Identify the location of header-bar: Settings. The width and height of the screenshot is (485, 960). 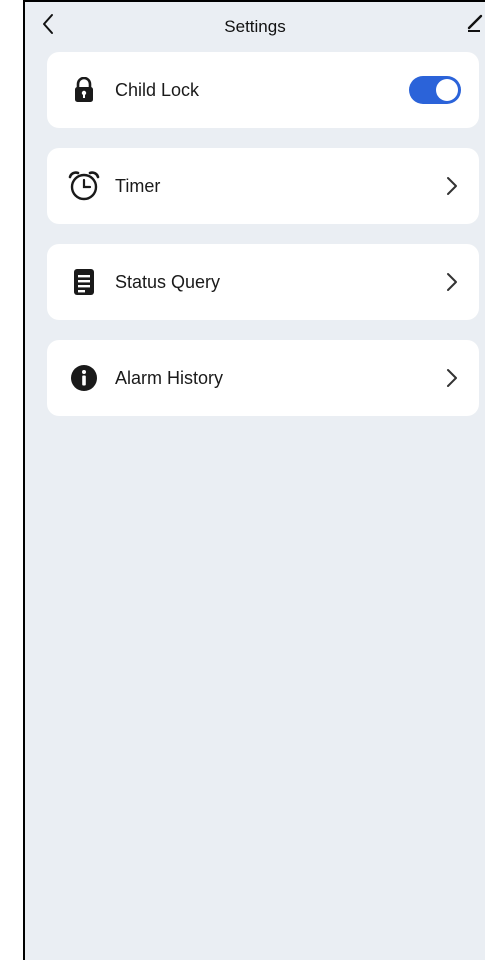
(255, 27).